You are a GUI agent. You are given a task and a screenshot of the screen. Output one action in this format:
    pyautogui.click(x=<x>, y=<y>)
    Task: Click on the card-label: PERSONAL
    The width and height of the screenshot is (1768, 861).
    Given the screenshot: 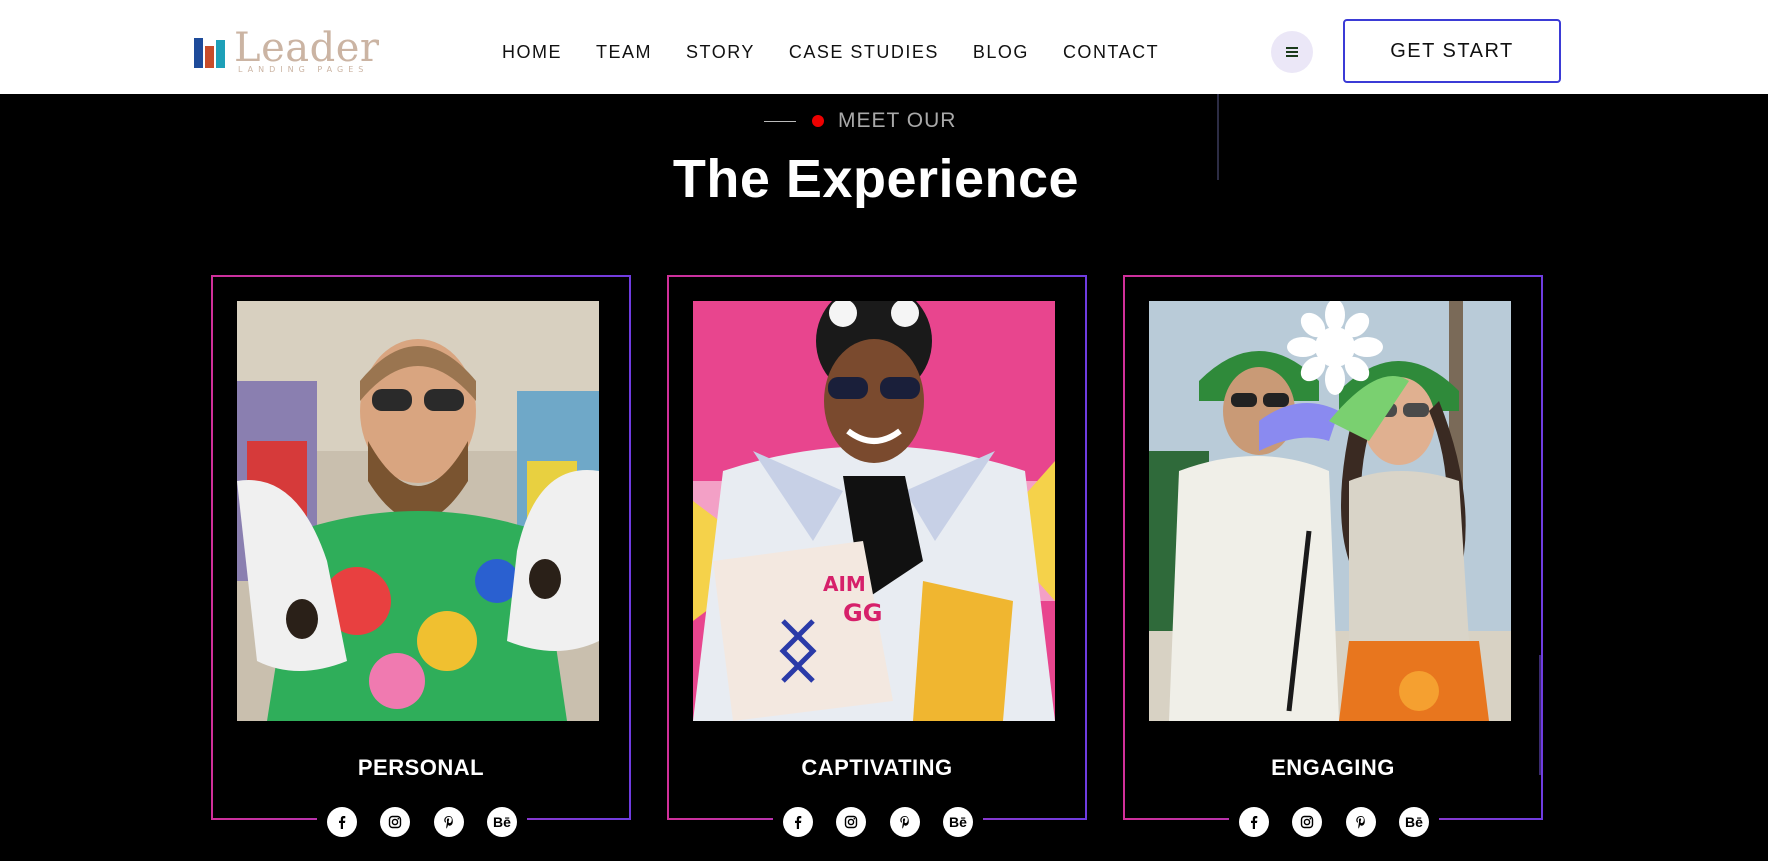 What is the action you would take?
    pyautogui.click(x=421, y=767)
    